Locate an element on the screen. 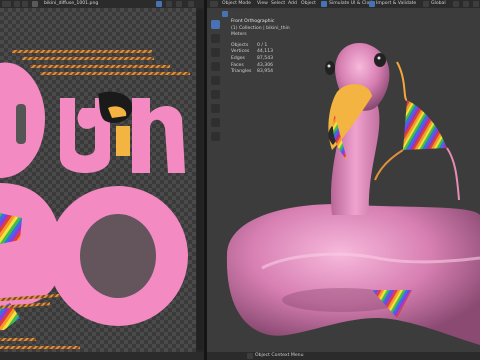 Image resolution: width=480 pixels, height=360 pixels. sidebar-toggle-icon is located at coordinates (191, 4).